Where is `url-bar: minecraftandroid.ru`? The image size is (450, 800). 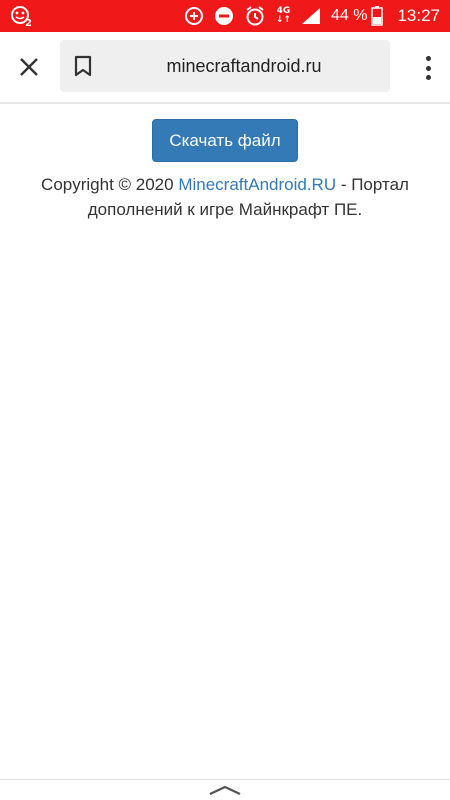
url-bar: minecraftandroid.ru is located at coordinates (225, 66).